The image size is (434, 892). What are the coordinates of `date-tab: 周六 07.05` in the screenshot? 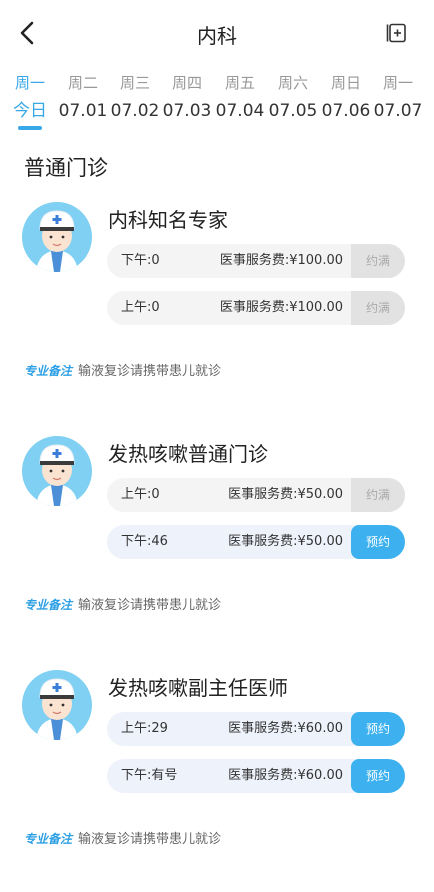 It's located at (293, 98).